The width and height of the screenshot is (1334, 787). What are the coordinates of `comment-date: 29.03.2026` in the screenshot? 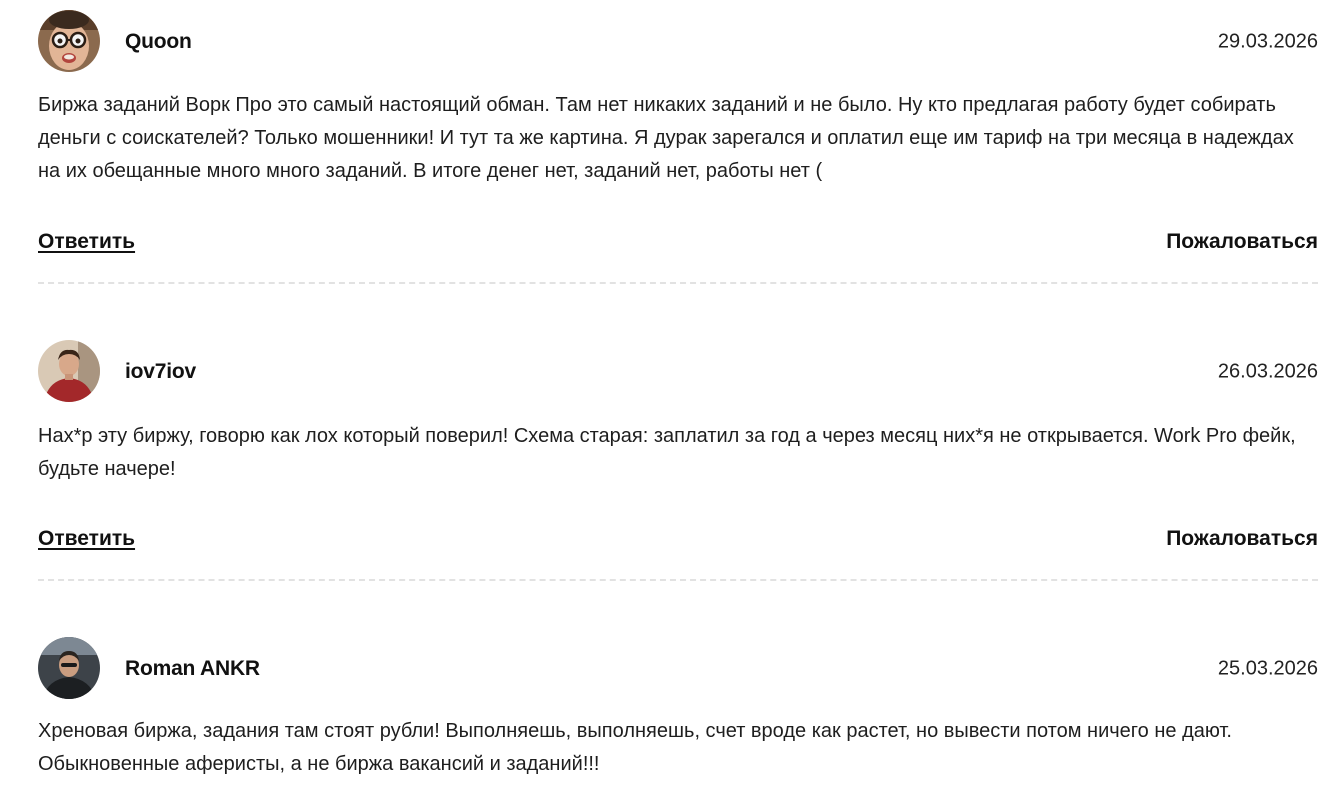 It's located at (1267, 41).